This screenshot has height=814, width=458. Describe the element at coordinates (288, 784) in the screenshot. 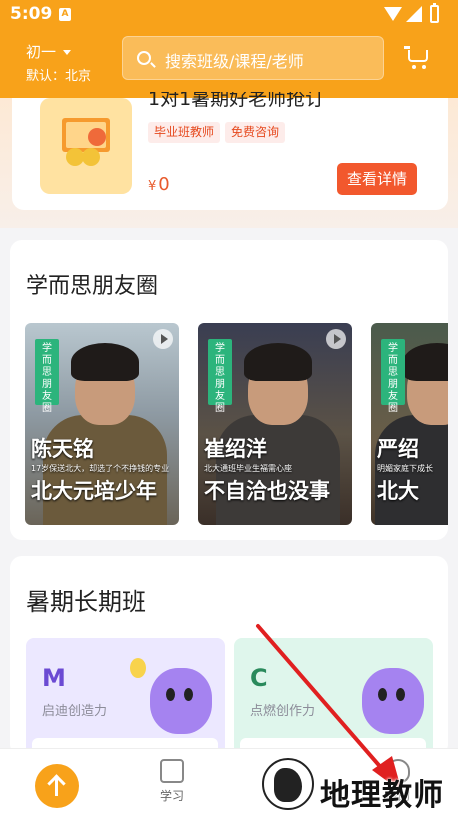

I see `watermark-logo` at that location.